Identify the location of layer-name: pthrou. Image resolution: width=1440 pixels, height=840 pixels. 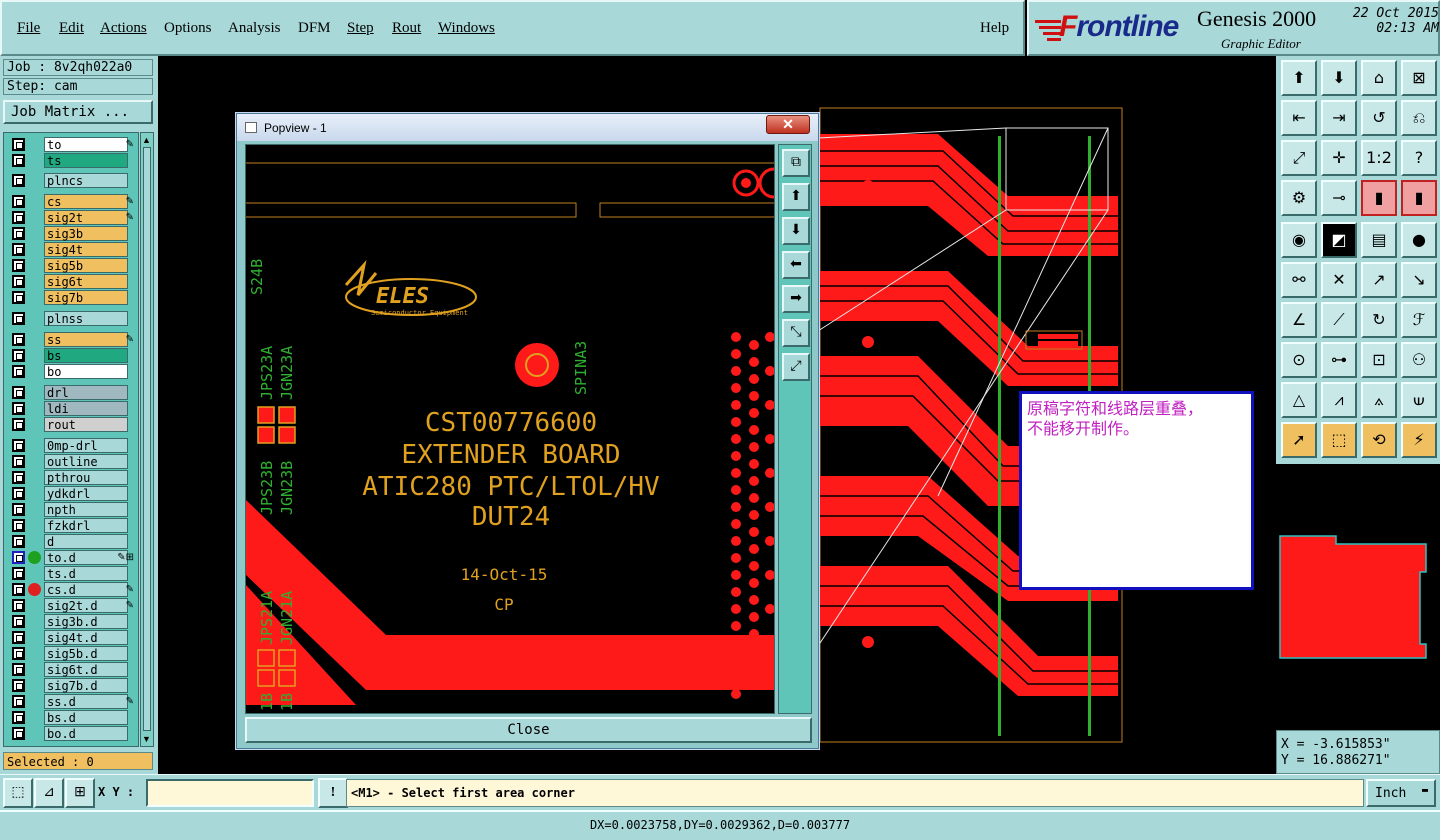
(86, 477).